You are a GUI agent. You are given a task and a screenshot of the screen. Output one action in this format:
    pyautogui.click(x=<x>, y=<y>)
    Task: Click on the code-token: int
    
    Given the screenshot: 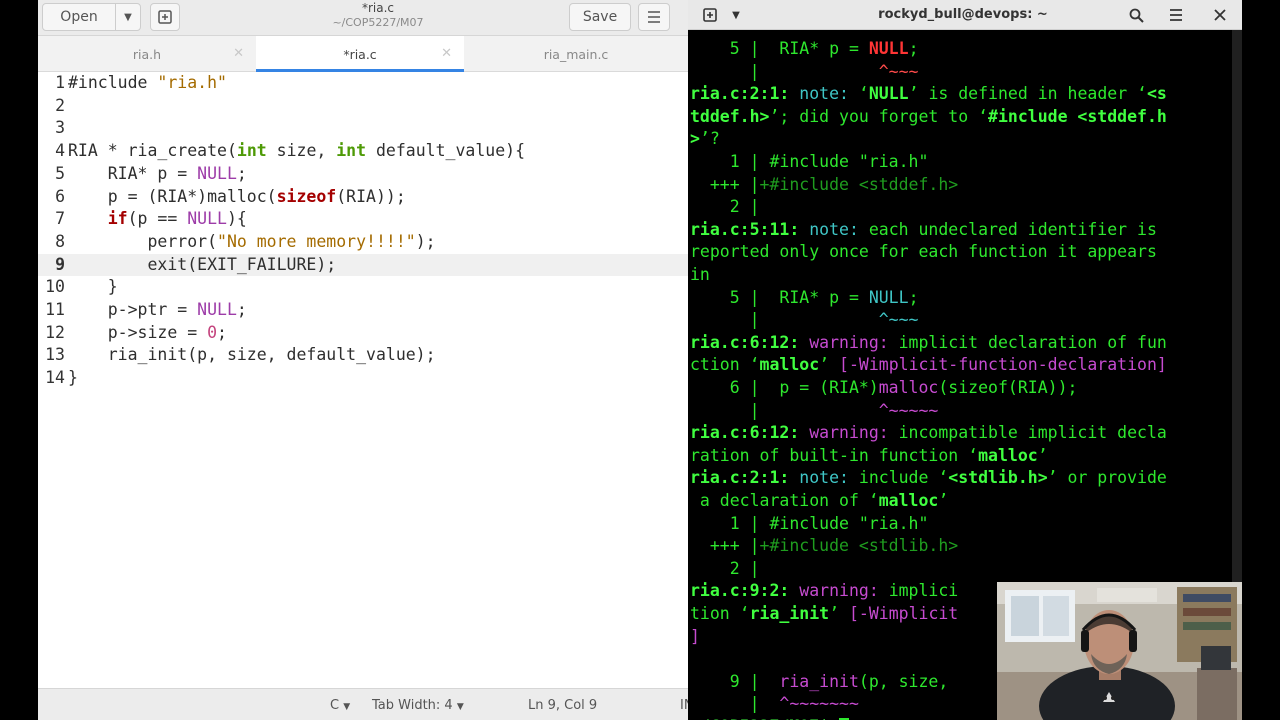 What is the action you would take?
    pyautogui.click(x=351, y=151)
    